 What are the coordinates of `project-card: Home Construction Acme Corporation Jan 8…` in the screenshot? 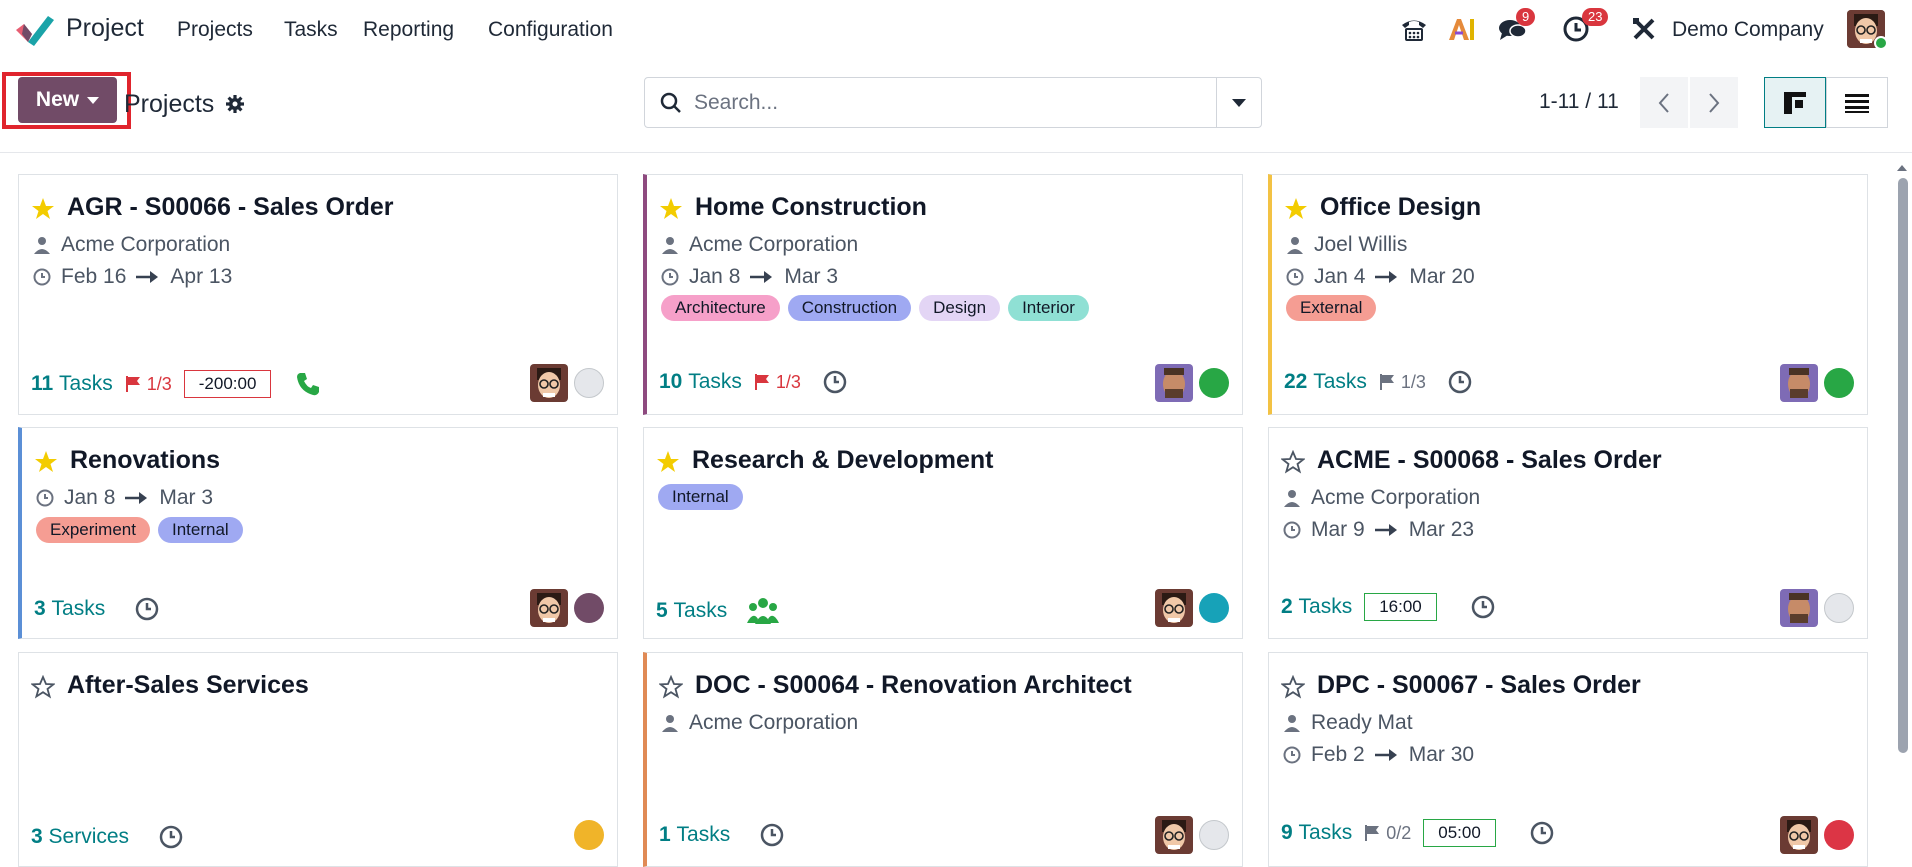 It's located at (943, 294).